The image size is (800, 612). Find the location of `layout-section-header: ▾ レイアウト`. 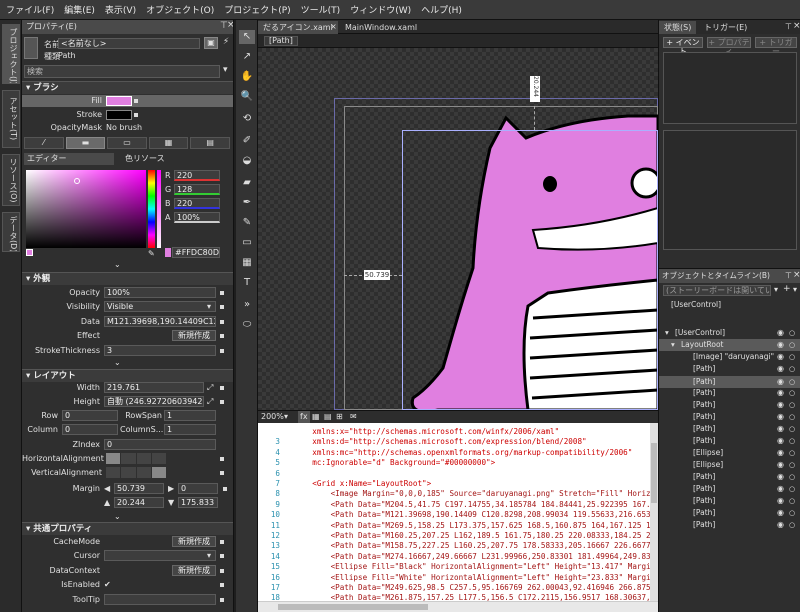

layout-section-header: ▾ レイアウト is located at coordinates (127, 375).